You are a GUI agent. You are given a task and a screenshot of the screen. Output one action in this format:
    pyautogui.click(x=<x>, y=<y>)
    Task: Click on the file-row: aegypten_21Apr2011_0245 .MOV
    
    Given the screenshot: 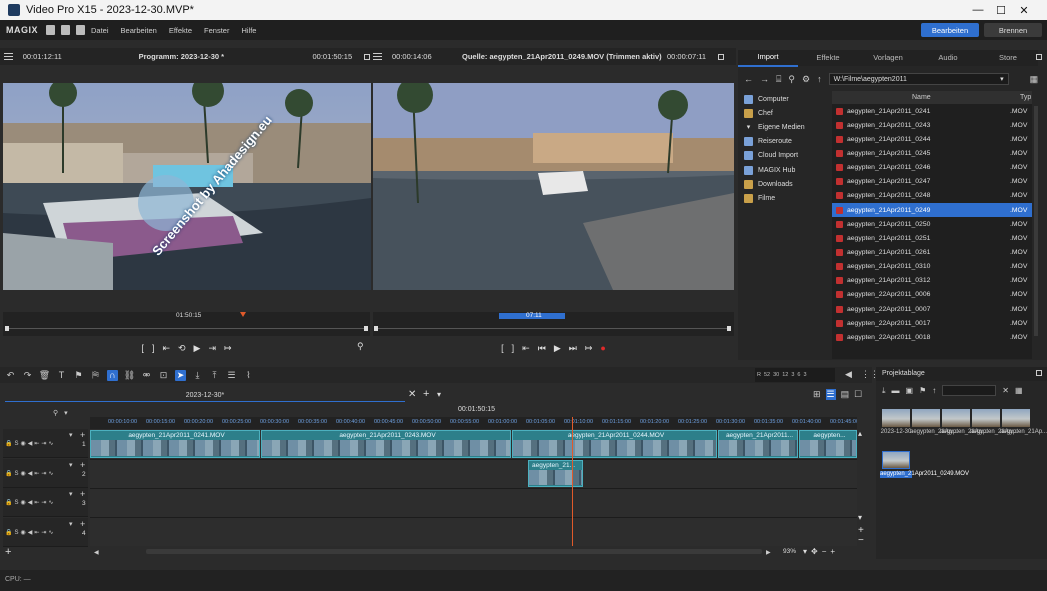 What is the action you would take?
    pyautogui.click(x=932, y=153)
    